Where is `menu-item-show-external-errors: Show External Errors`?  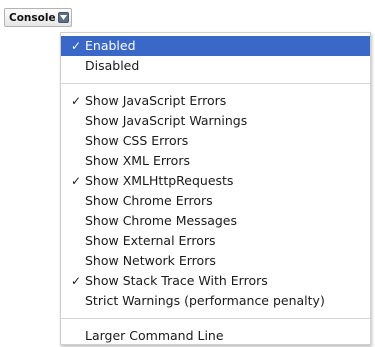
menu-item-show-external-errors: Show External Errors is located at coordinates (215, 241).